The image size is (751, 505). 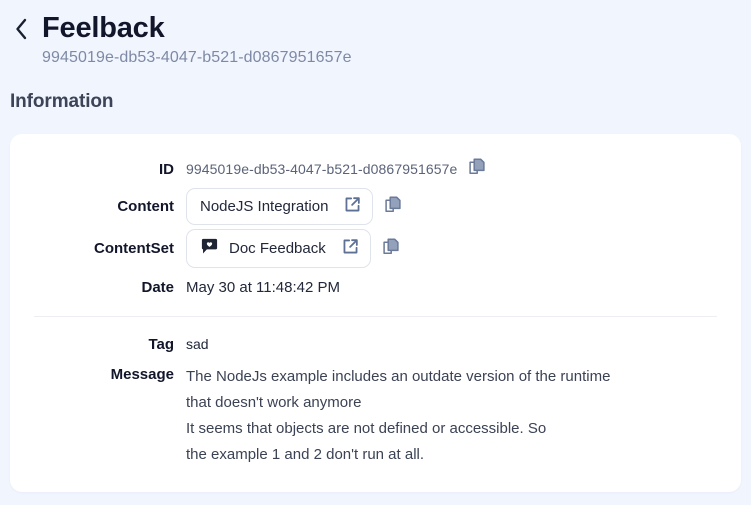 I want to click on row-value-contentset: Doc Feedback, so click(x=293, y=248).